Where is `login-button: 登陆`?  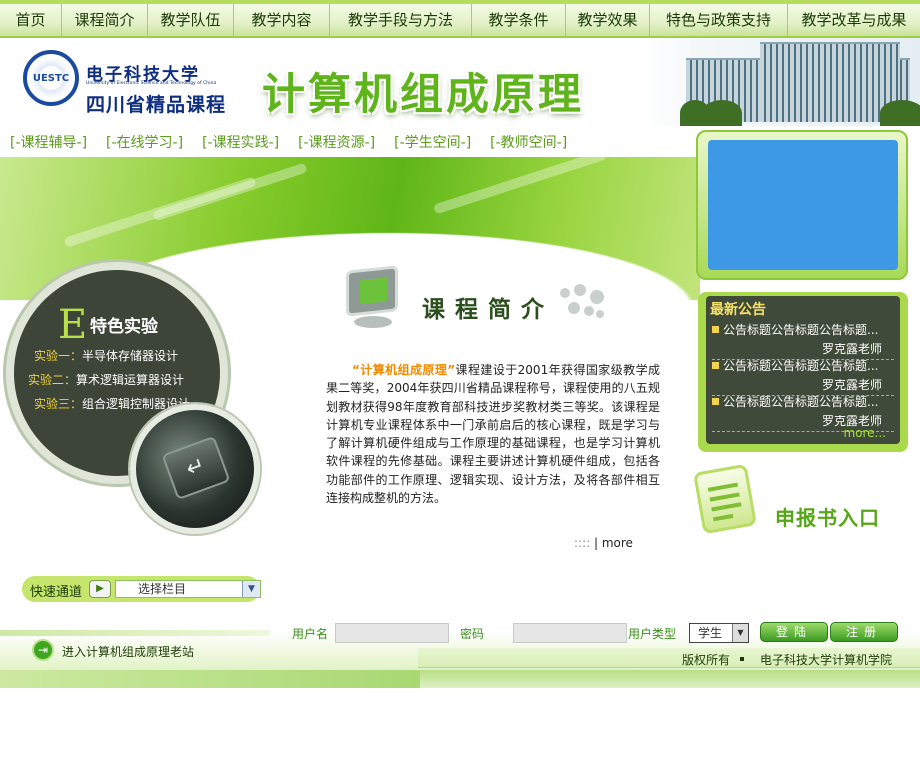
login-button: 登陆 is located at coordinates (794, 632).